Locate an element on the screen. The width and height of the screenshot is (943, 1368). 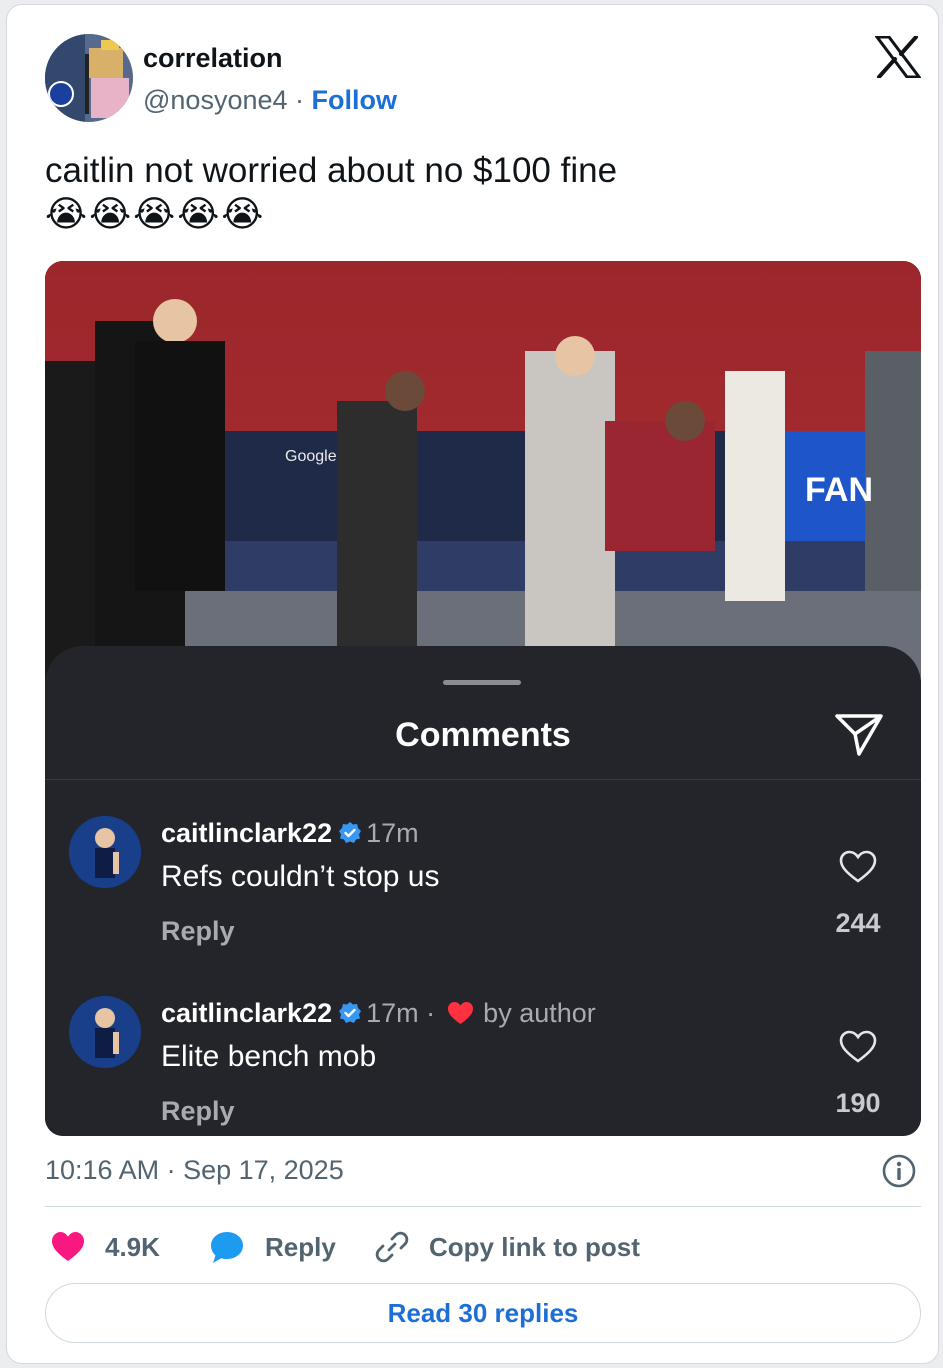
send-icon is located at coordinates (859, 734).